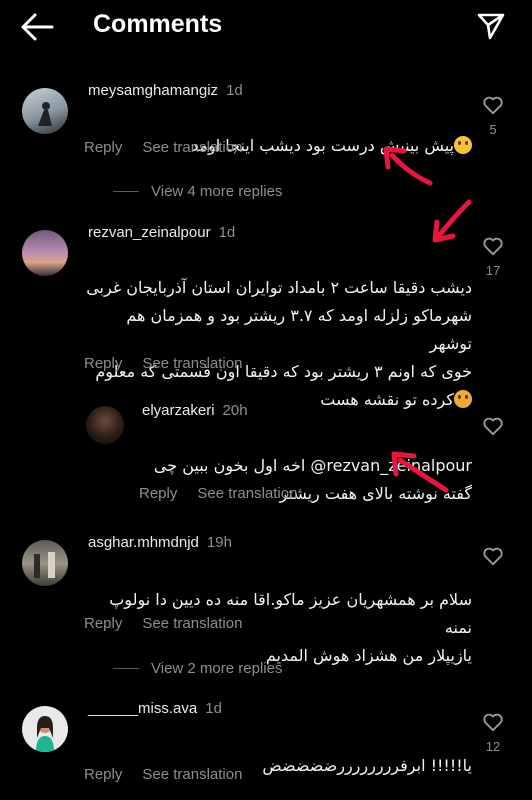 Image resolution: width=532 pixels, height=800 pixels. What do you see at coordinates (266, 27) in the screenshot?
I see `header-bar: Comments` at bounding box center [266, 27].